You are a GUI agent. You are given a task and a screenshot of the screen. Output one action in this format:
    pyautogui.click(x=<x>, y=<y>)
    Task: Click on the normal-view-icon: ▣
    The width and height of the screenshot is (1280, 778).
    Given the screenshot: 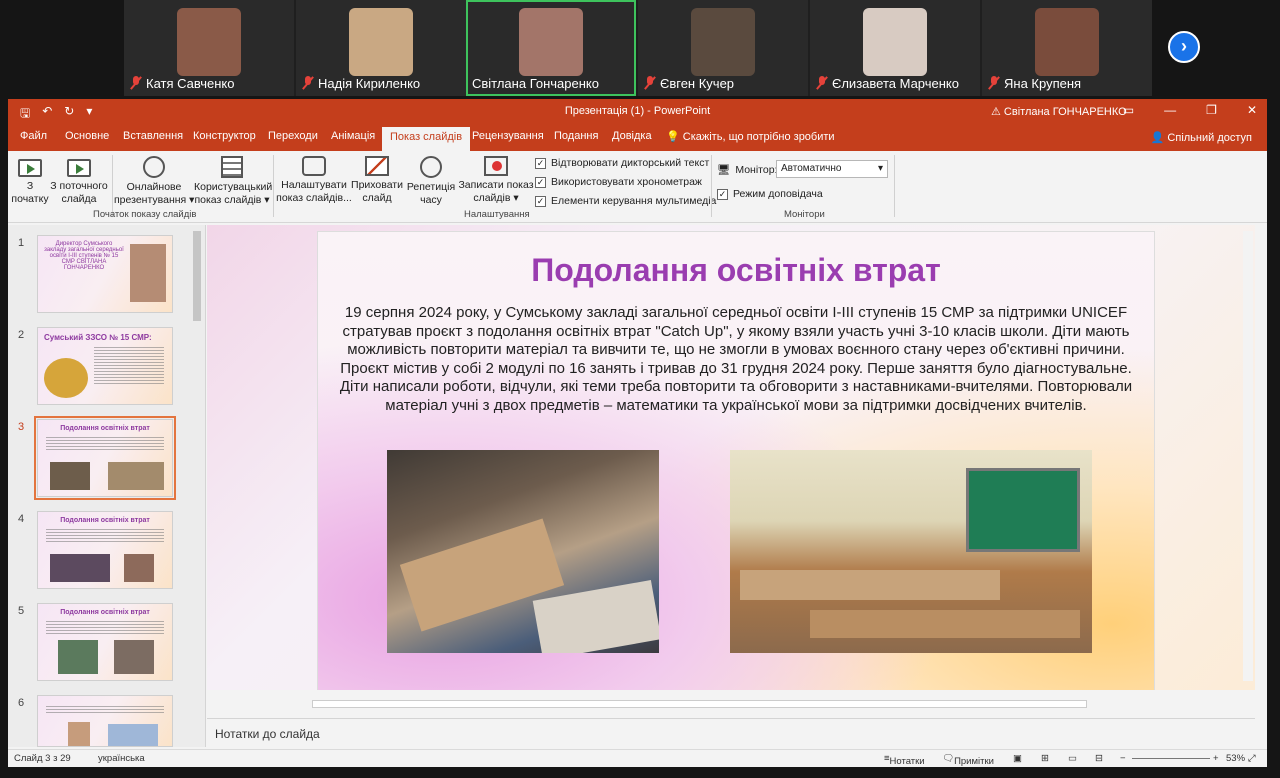 What is the action you would take?
    pyautogui.click(x=1017, y=758)
    